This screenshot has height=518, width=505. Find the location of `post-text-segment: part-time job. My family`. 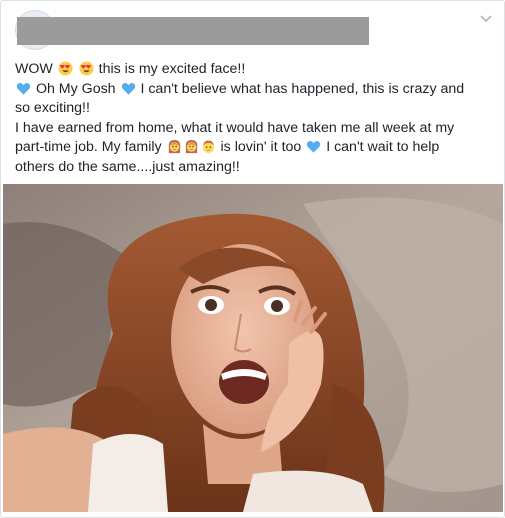

post-text-segment: part-time job. My family is located at coordinates (90, 147).